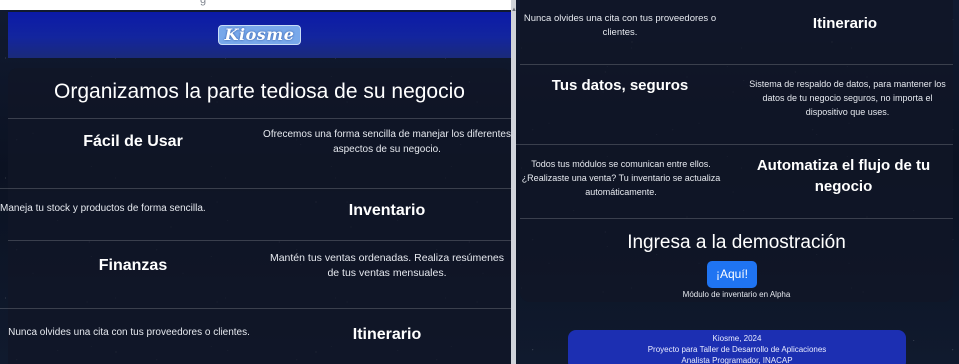 This screenshot has height=364, width=959. Describe the element at coordinates (736, 294) in the screenshot. I see `demo-note: Módulo de inventario en Alpha` at that location.